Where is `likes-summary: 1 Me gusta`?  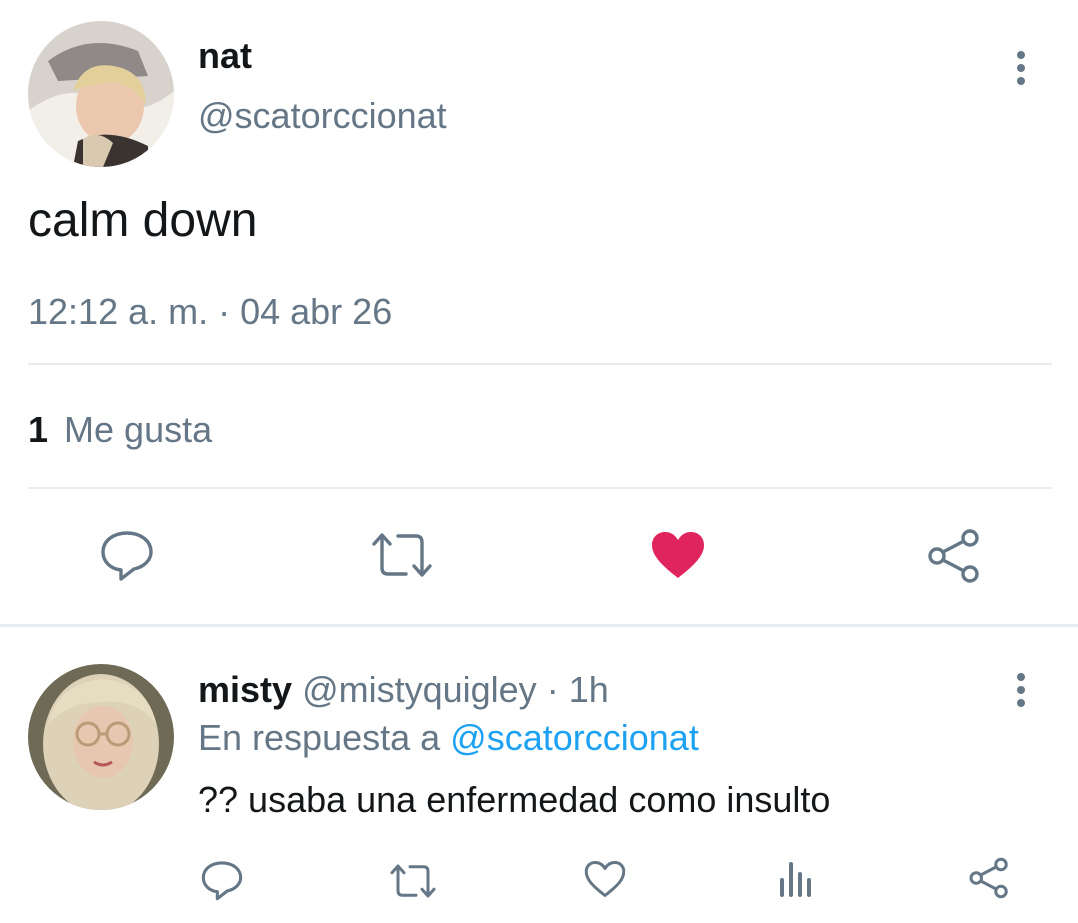
likes-summary: 1 Me gusta is located at coordinates (120, 430).